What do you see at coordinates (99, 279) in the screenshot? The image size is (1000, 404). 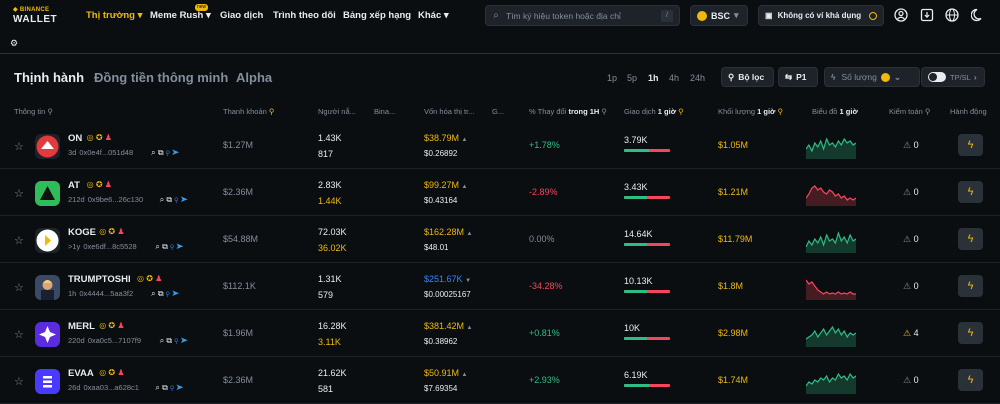 I see `token-name: TRUMPTOSHI` at bounding box center [99, 279].